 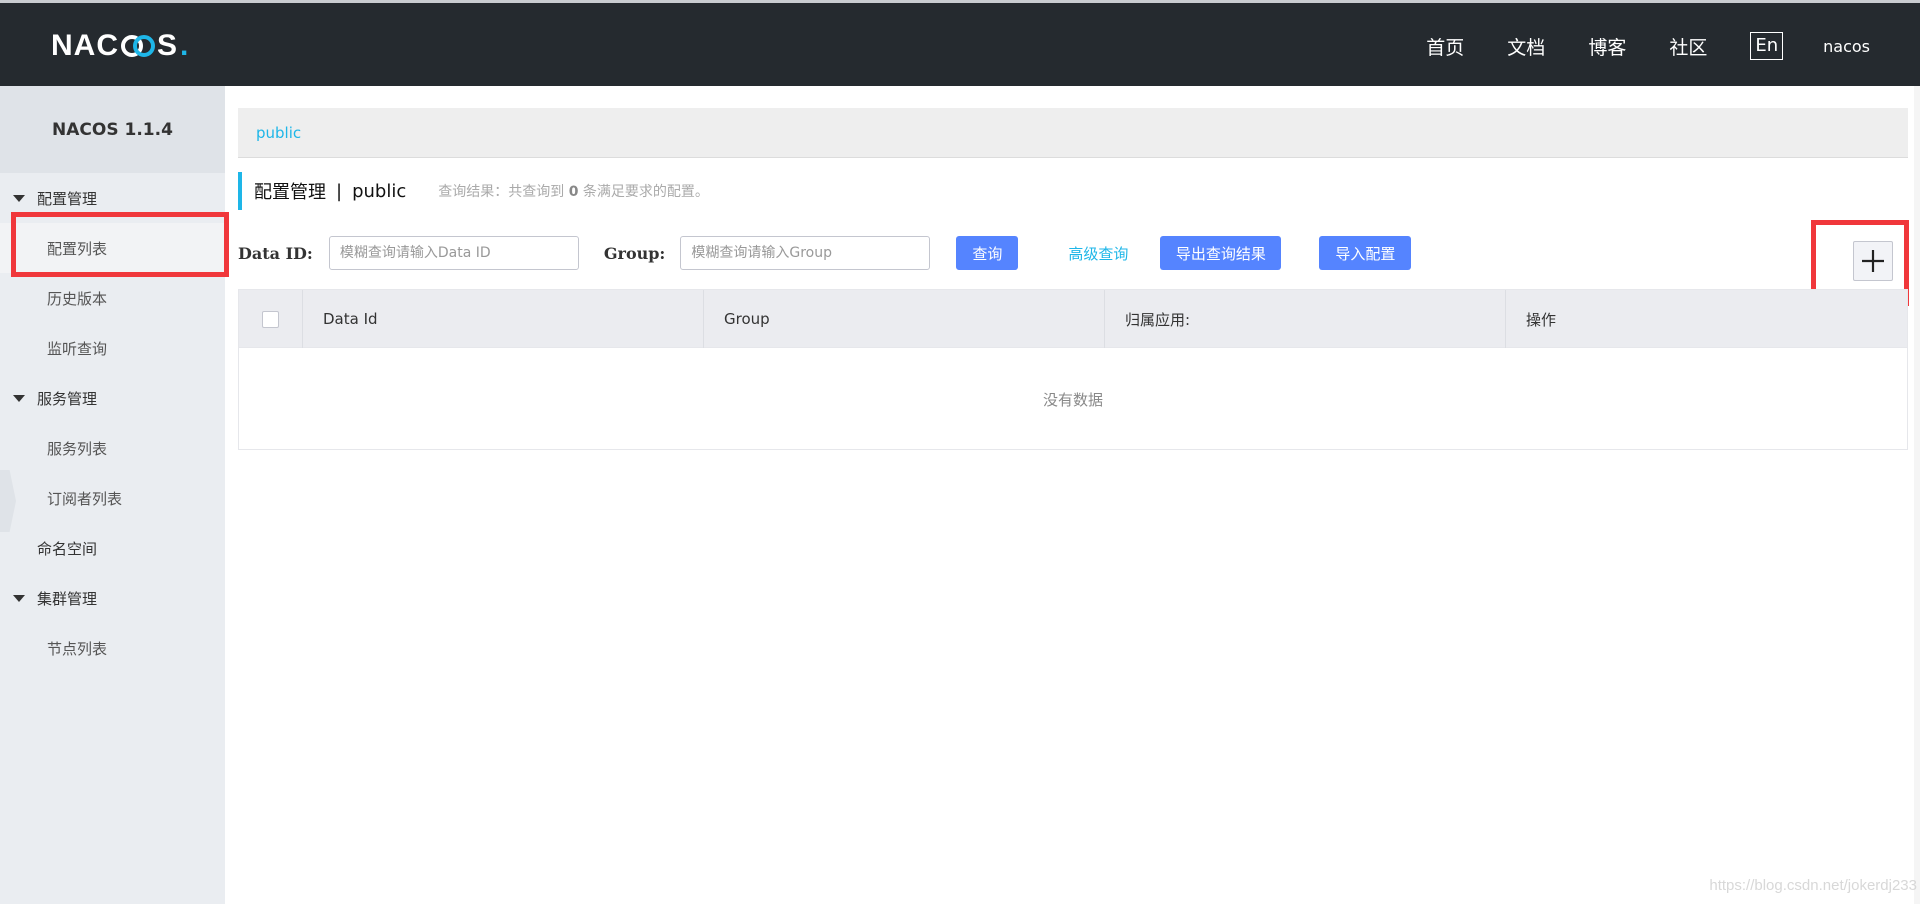 What do you see at coordinates (67, 398) in the screenshot?
I see `sidebar-group-label: 服务管理` at bounding box center [67, 398].